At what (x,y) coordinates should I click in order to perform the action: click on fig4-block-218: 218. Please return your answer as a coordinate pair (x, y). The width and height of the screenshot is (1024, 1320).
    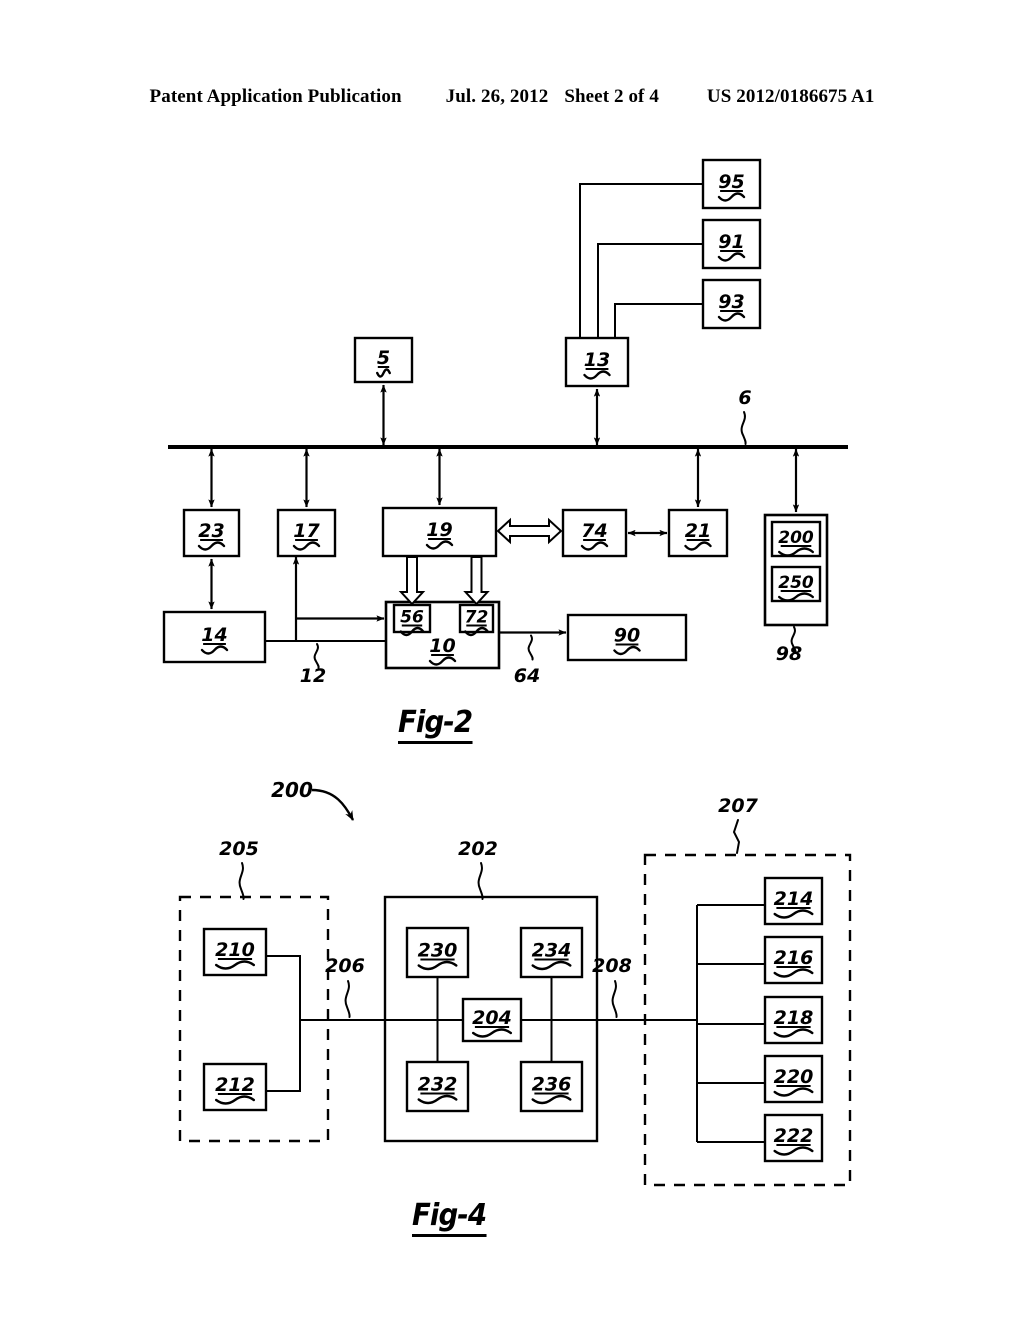
    Looking at the image, I should click on (793, 1020).